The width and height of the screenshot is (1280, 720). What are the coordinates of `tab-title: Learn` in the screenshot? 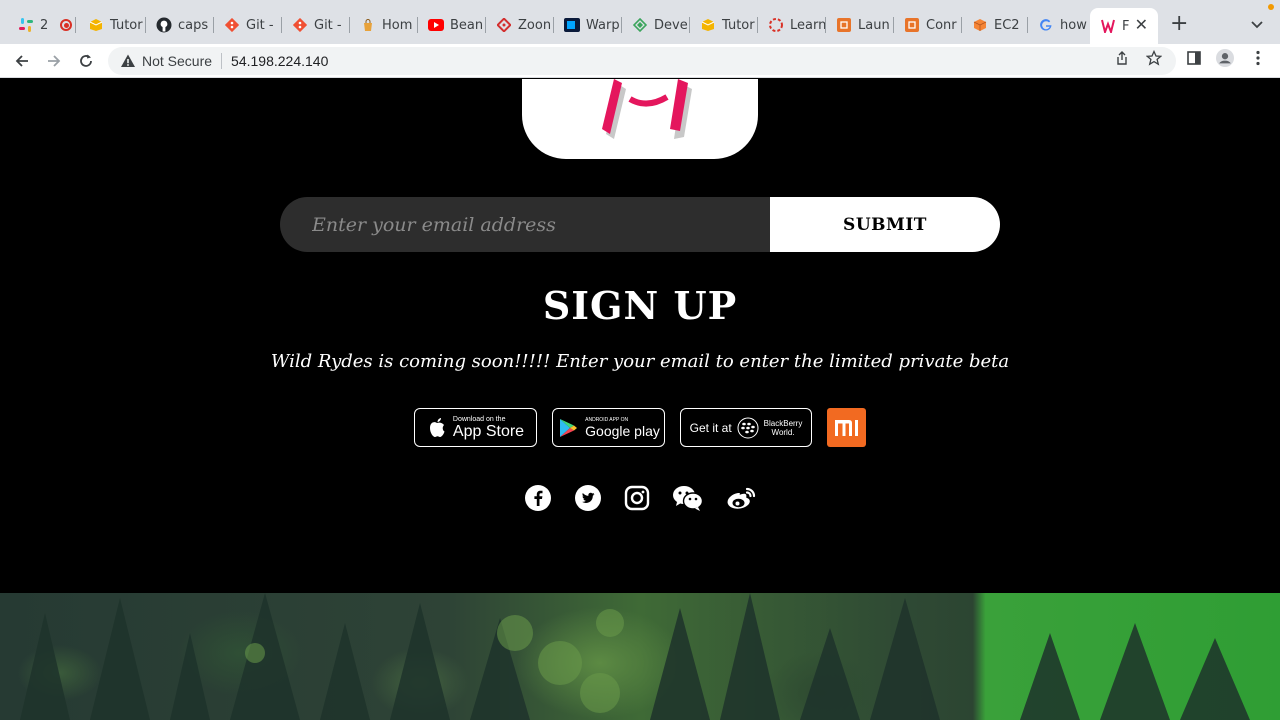 It's located at (808, 25).